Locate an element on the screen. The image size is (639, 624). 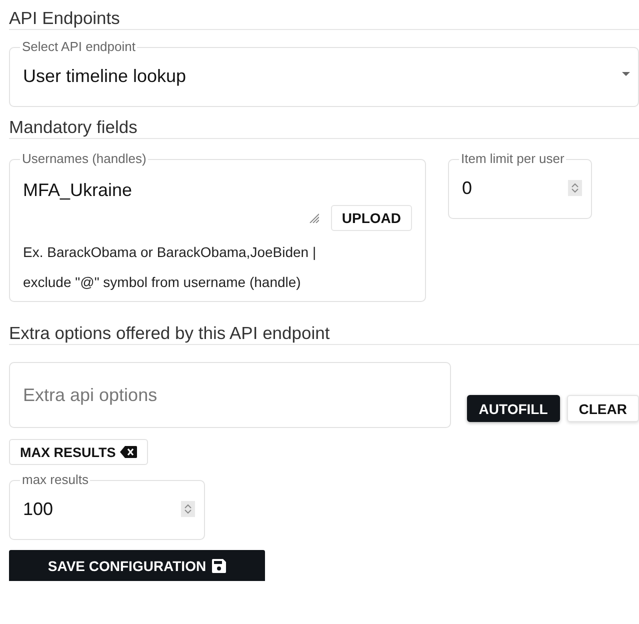
section-title: Mandatory fields is located at coordinates (73, 127).